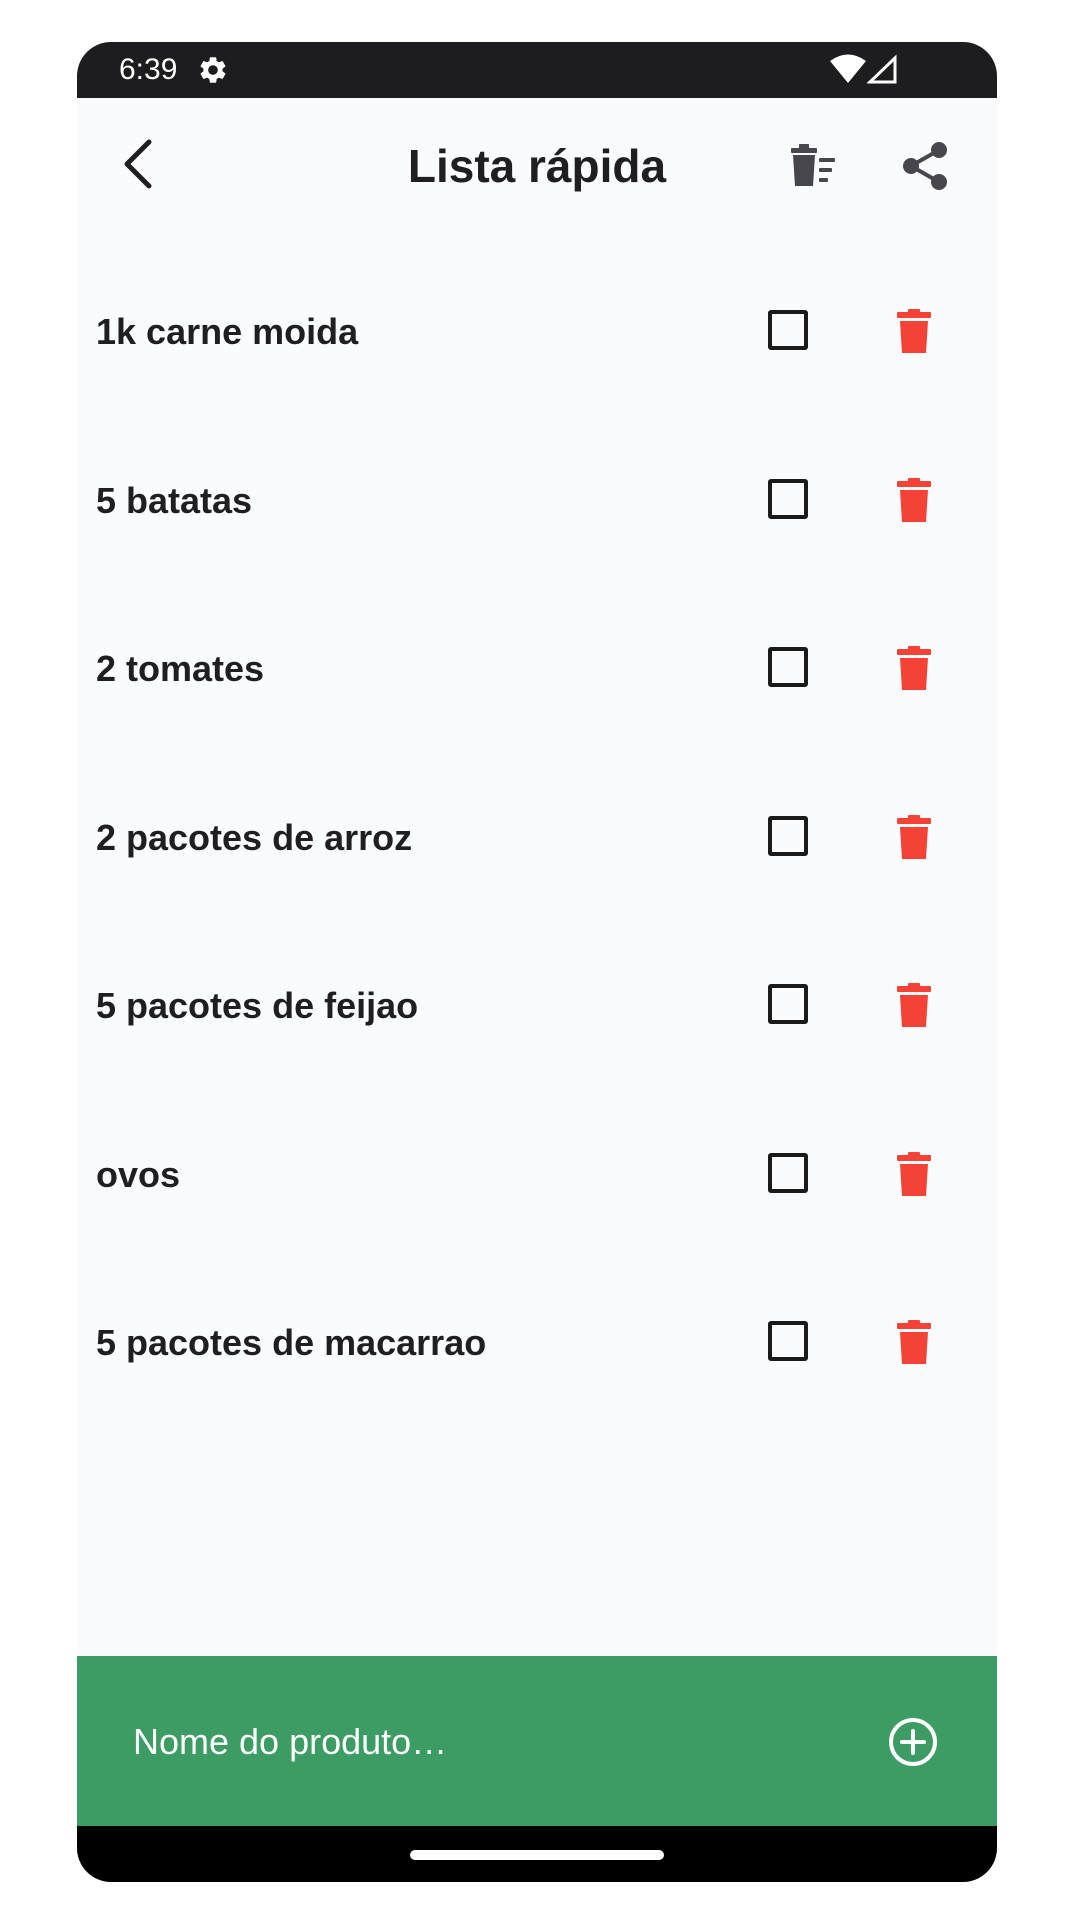 The width and height of the screenshot is (1074, 1922). What do you see at coordinates (483, 1742) in the screenshot?
I see `product-name-input` at bounding box center [483, 1742].